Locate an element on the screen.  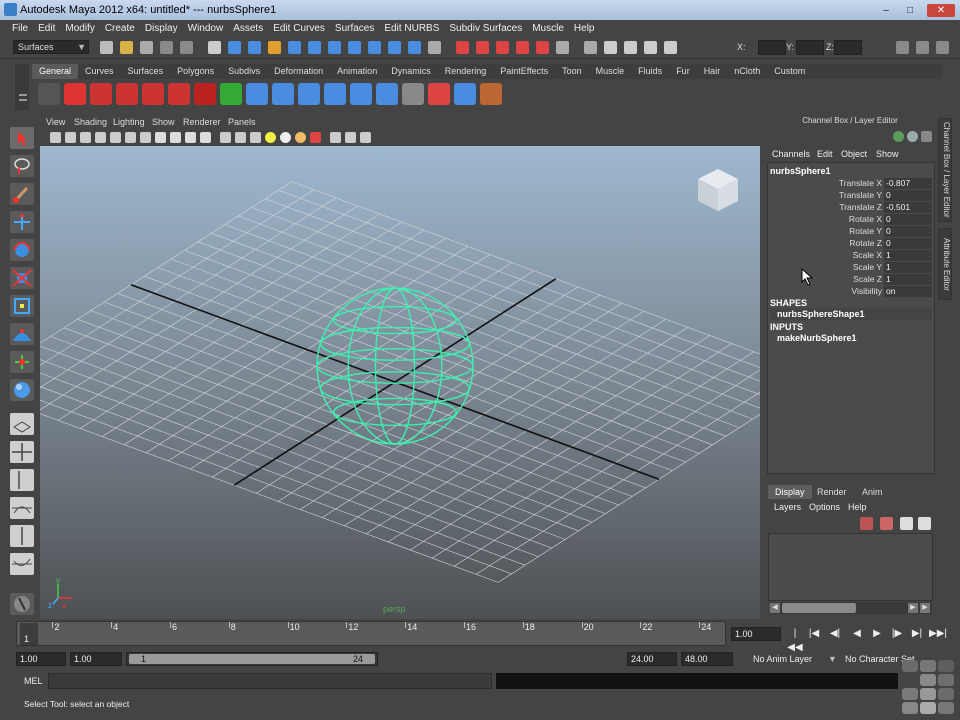
image-plane-icon is located at coordinates (100, 137).